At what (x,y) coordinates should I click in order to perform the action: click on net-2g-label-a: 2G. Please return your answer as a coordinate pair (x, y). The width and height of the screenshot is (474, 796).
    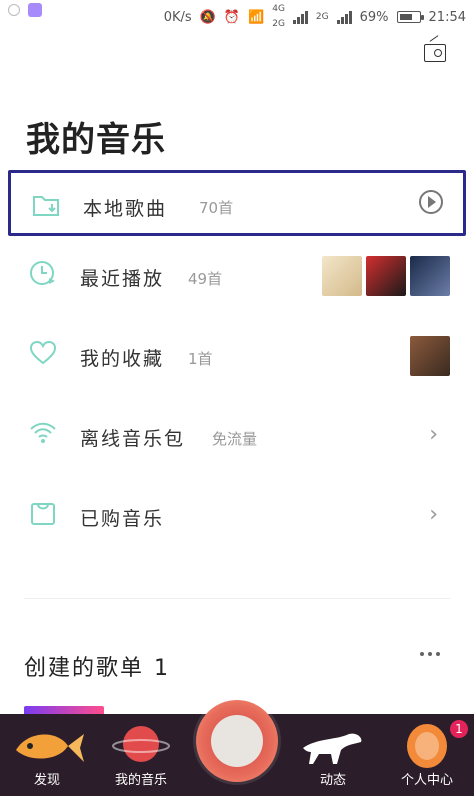
    Looking at the image, I should click on (278, 24).